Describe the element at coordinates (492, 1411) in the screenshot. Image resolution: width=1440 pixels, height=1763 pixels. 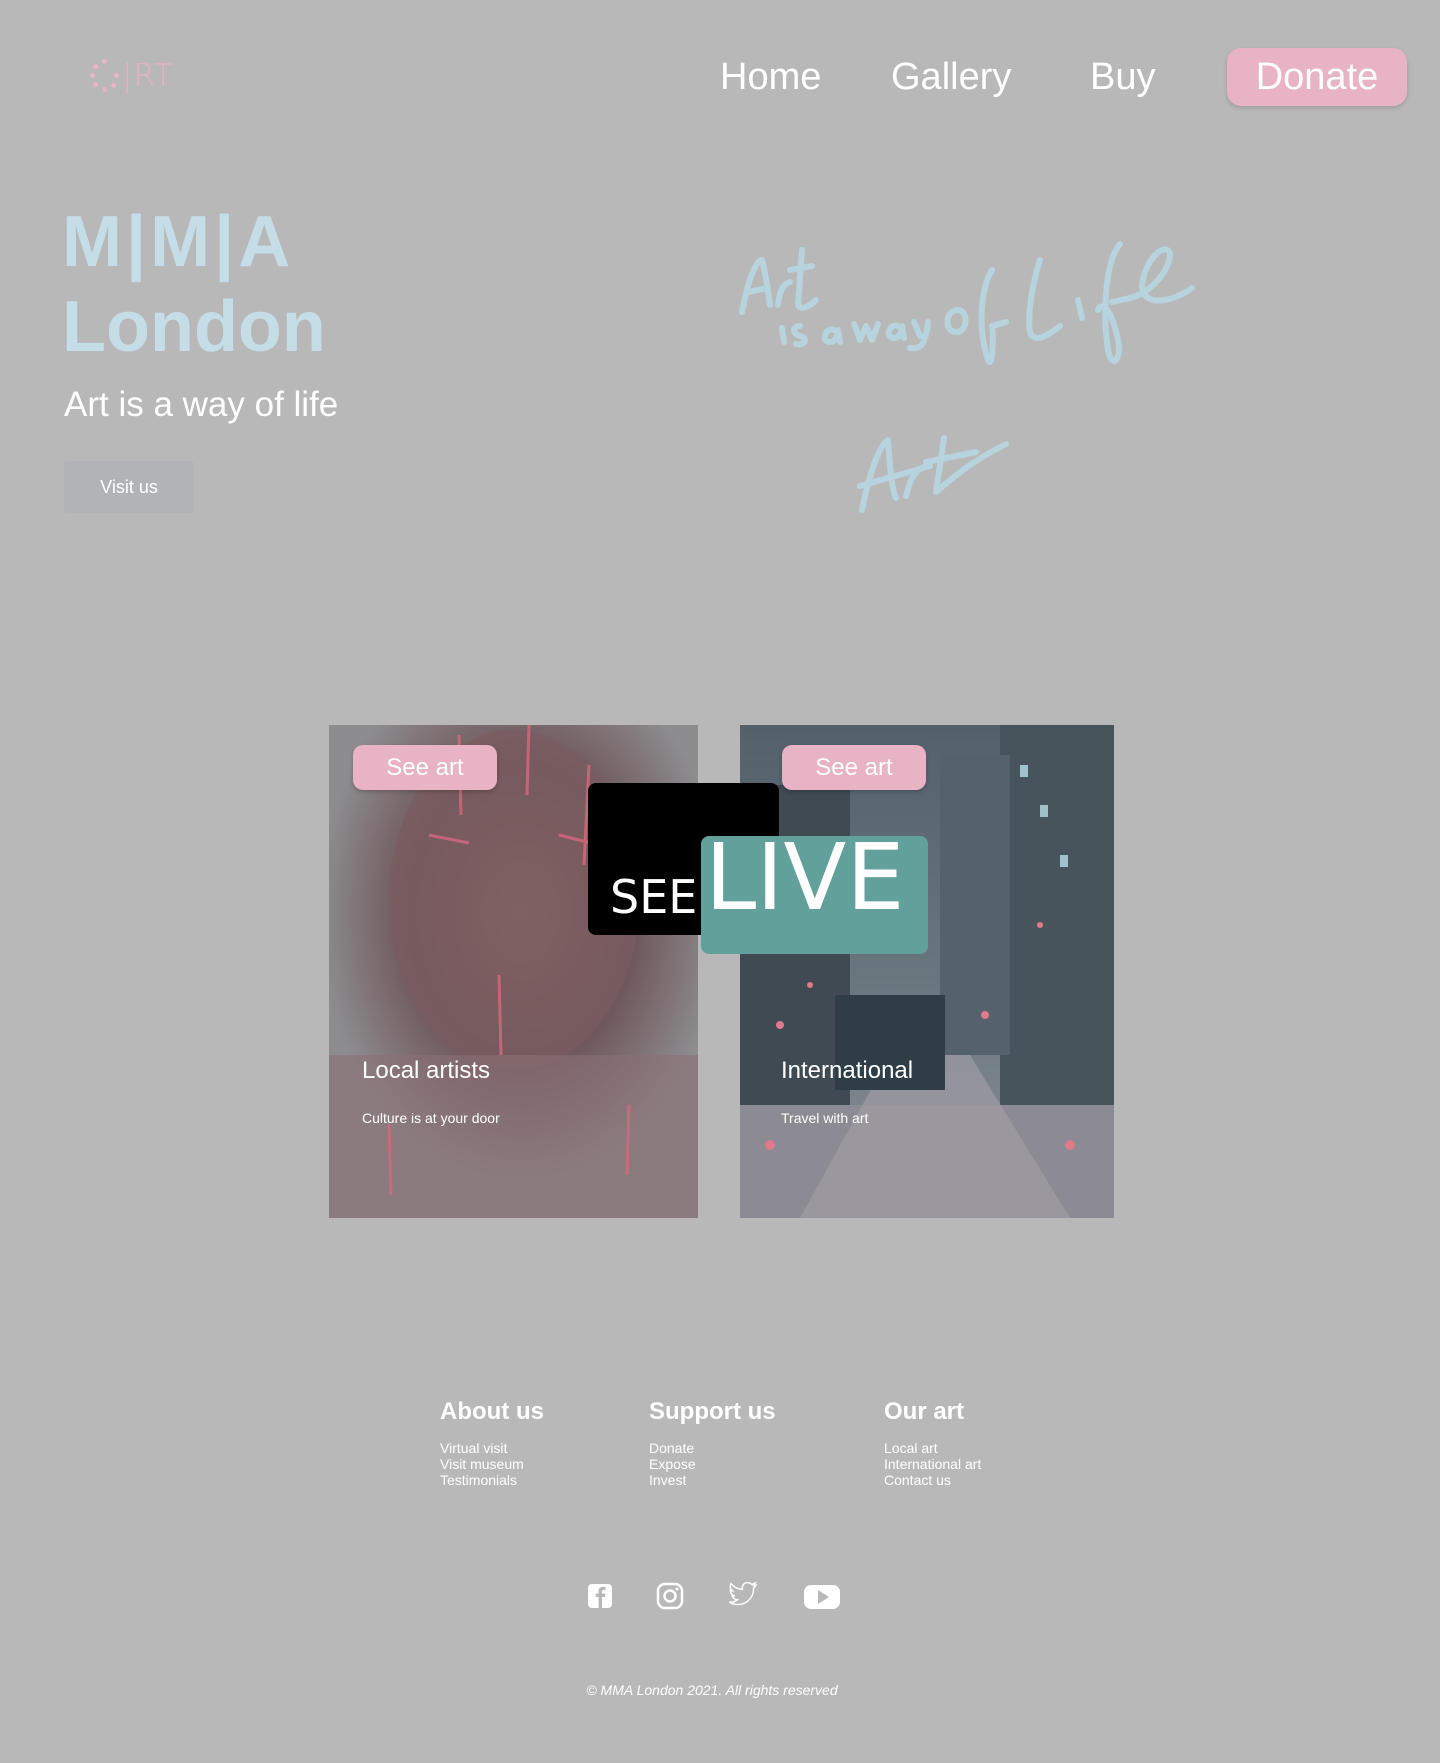
I see `footer-heading: About us` at that location.